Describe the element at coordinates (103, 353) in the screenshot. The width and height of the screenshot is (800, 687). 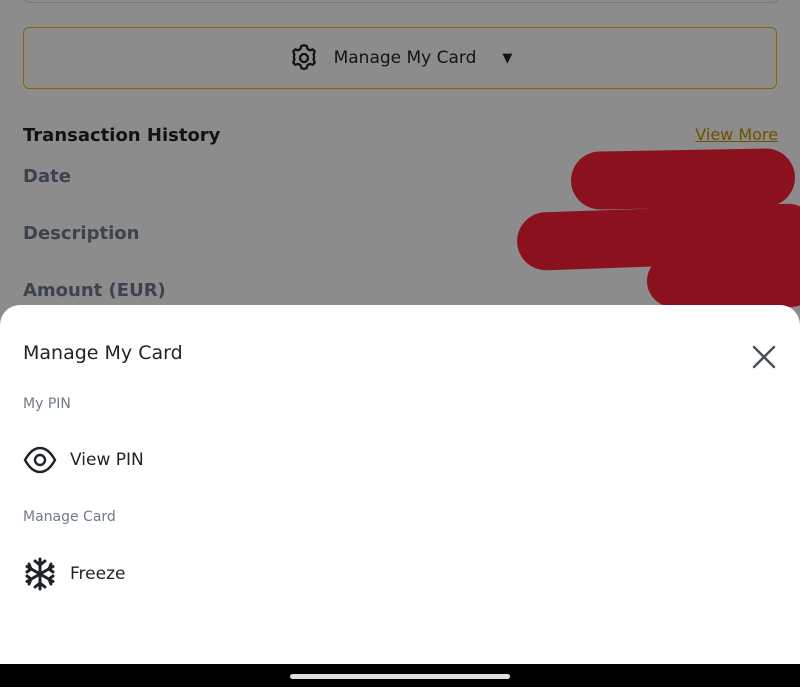
I see `sheet-title: Manage My Card` at that location.